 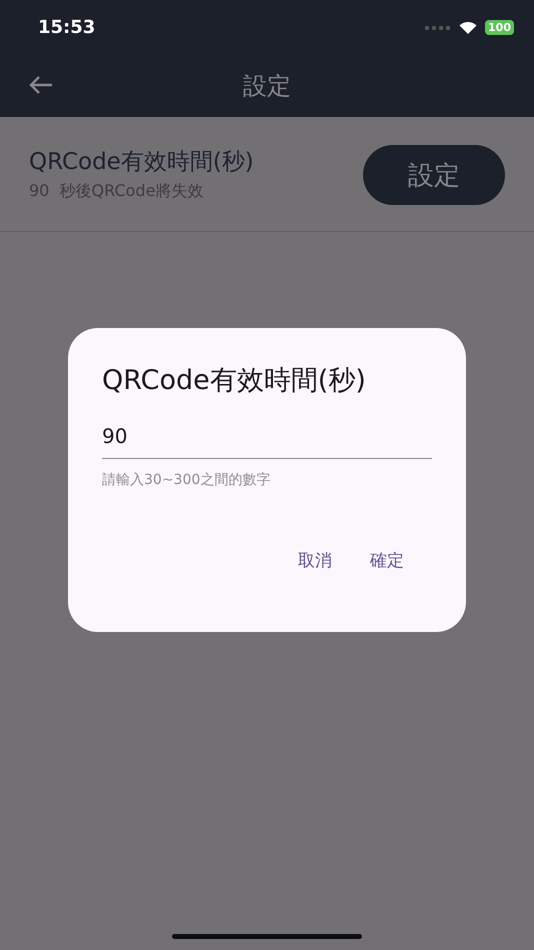 I want to click on helper-text: 請輸入30~300之間的數字, so click(x=187, y=480).